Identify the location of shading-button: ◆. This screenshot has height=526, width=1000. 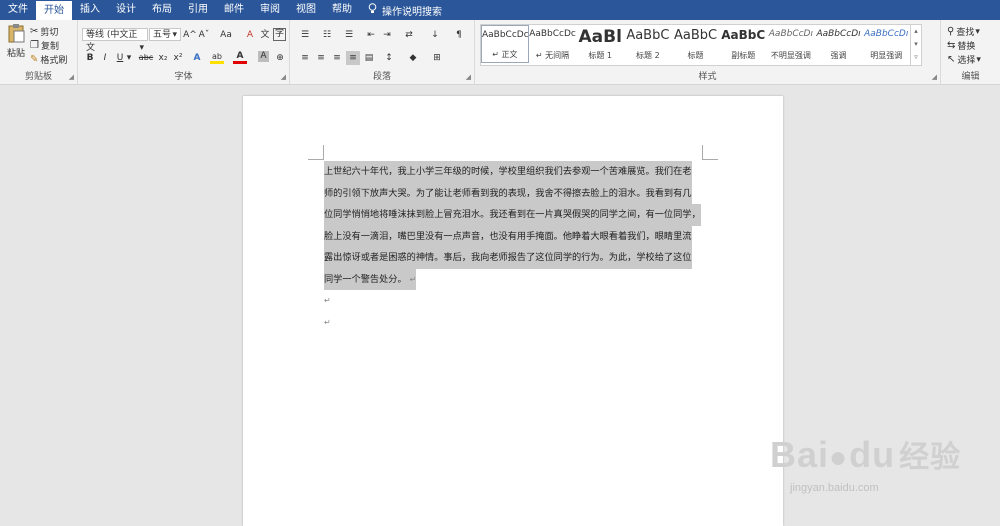
(413, 58).